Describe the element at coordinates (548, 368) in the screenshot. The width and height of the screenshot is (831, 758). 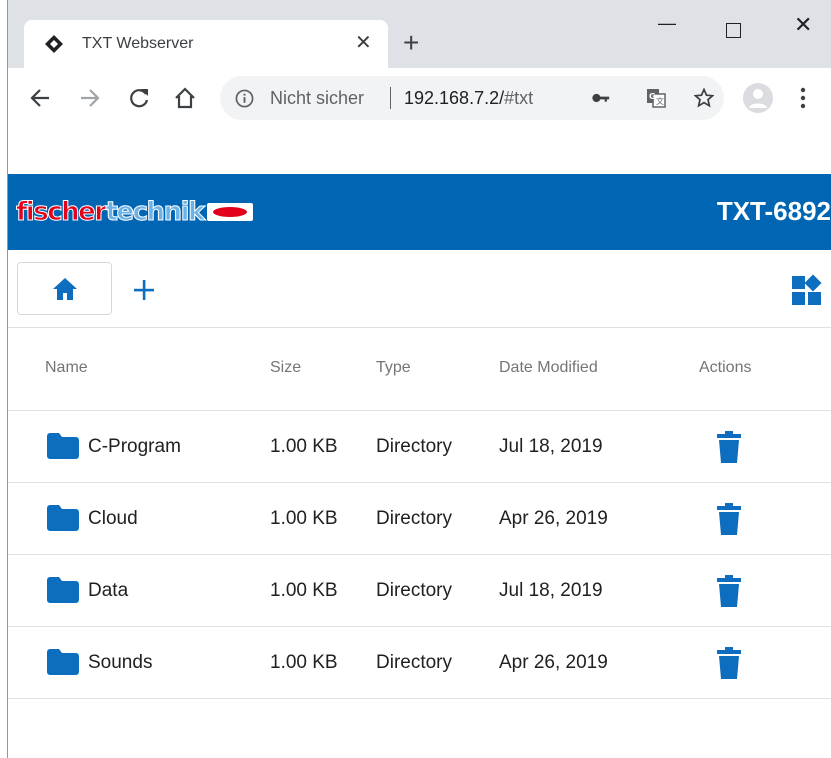
I see `column-header-date: Date Modified` at that location.